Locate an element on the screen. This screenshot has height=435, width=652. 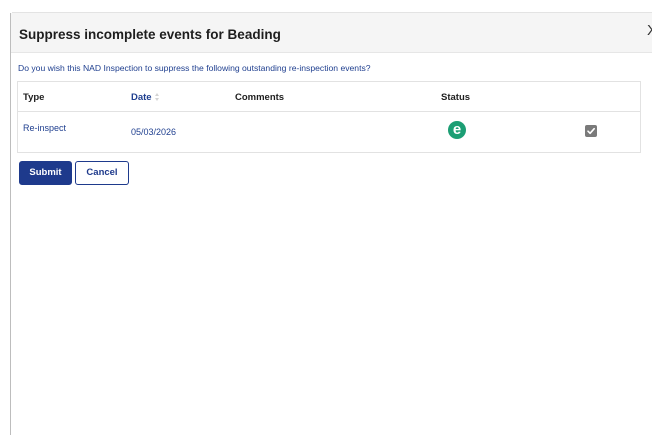
checkmark-icon is located at coordinates (591, 131).